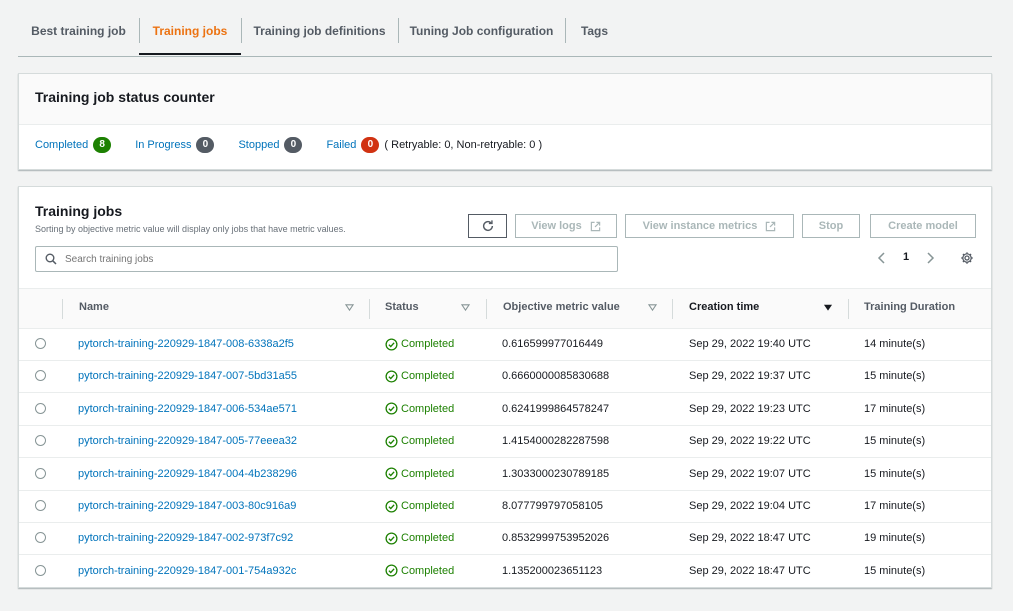 The height and width of the screenshot is (611, 1013). I want to click on next-page-icon, so click(930, 258).